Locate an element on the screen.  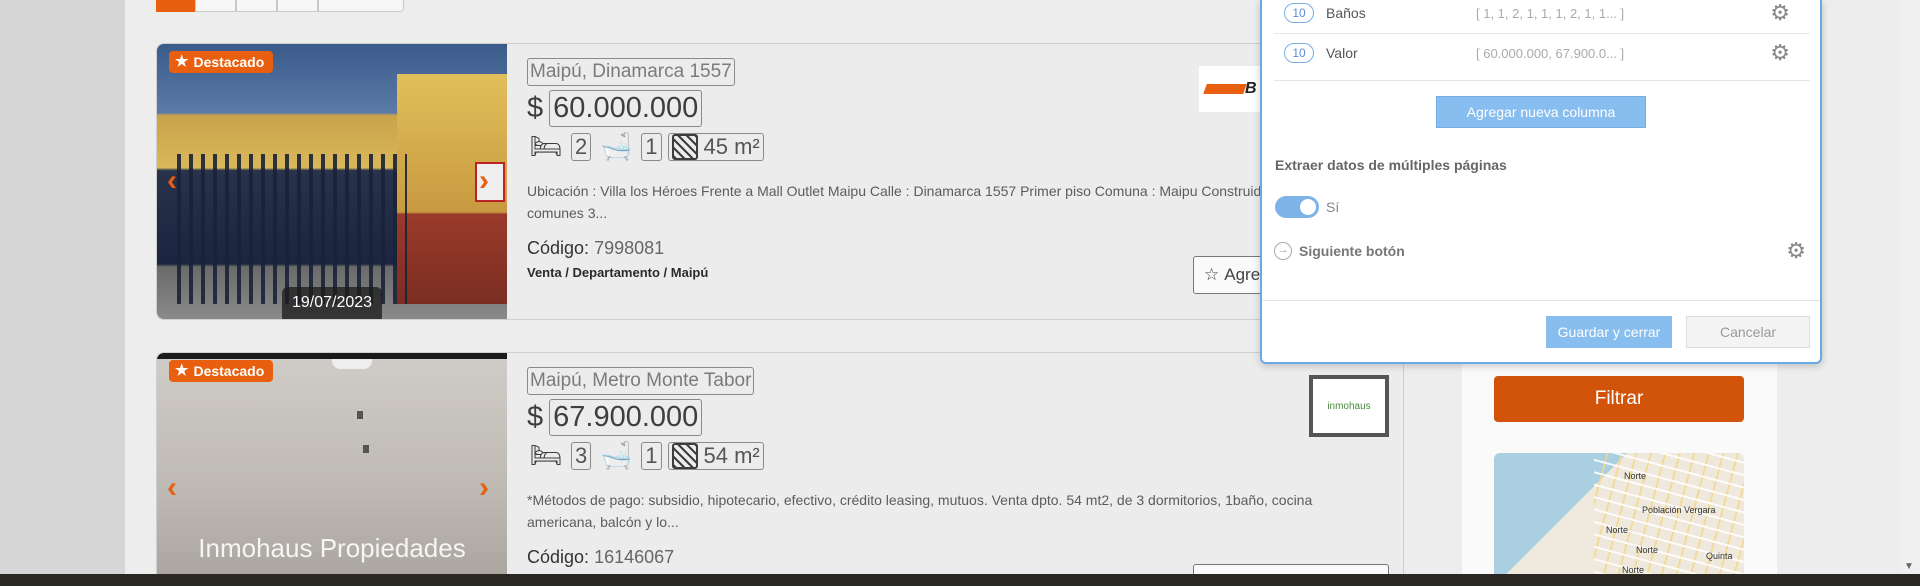
area-box: 45 m² is located at coordinates (715, 146).